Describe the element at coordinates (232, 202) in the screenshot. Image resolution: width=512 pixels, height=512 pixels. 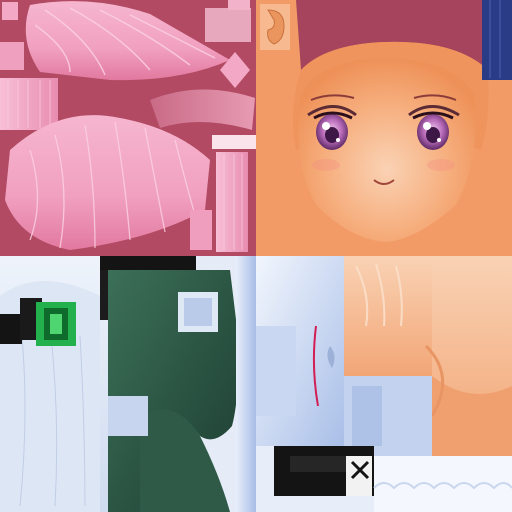
I see `hair-strip-right` at that location.